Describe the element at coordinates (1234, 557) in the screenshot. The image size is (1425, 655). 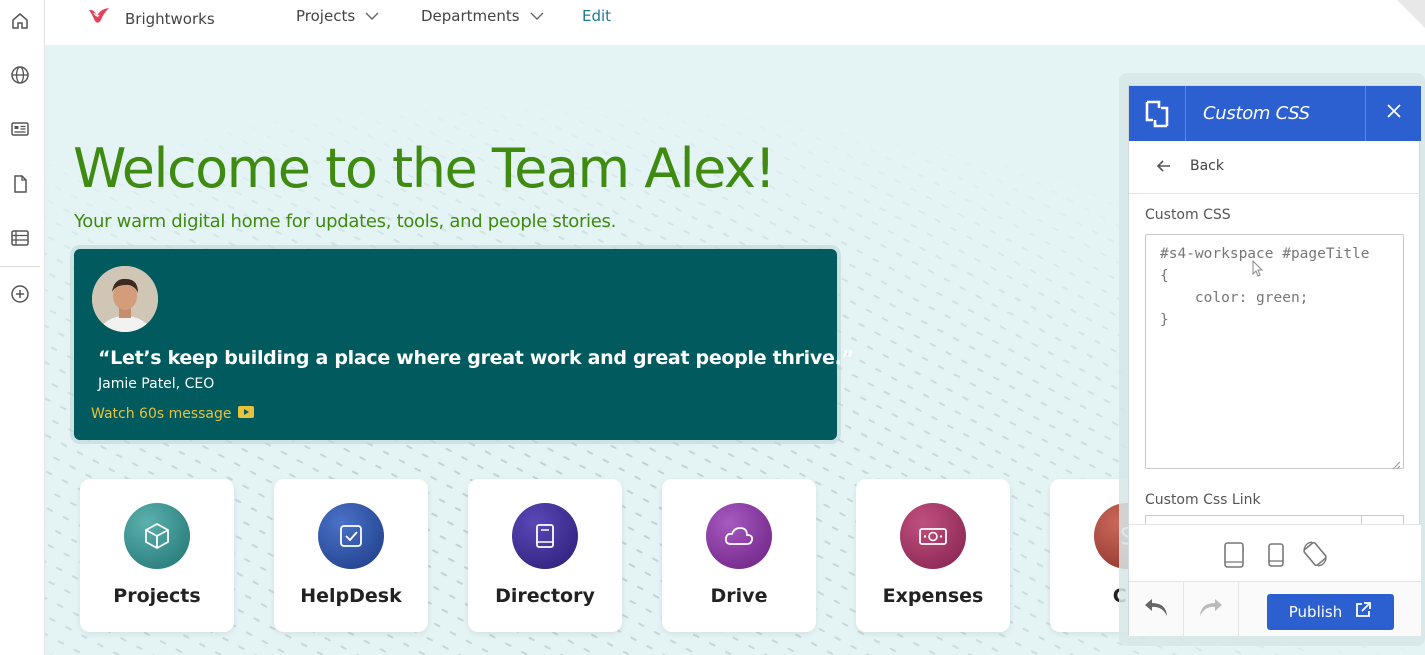
I see `tablet-icon` at that location.